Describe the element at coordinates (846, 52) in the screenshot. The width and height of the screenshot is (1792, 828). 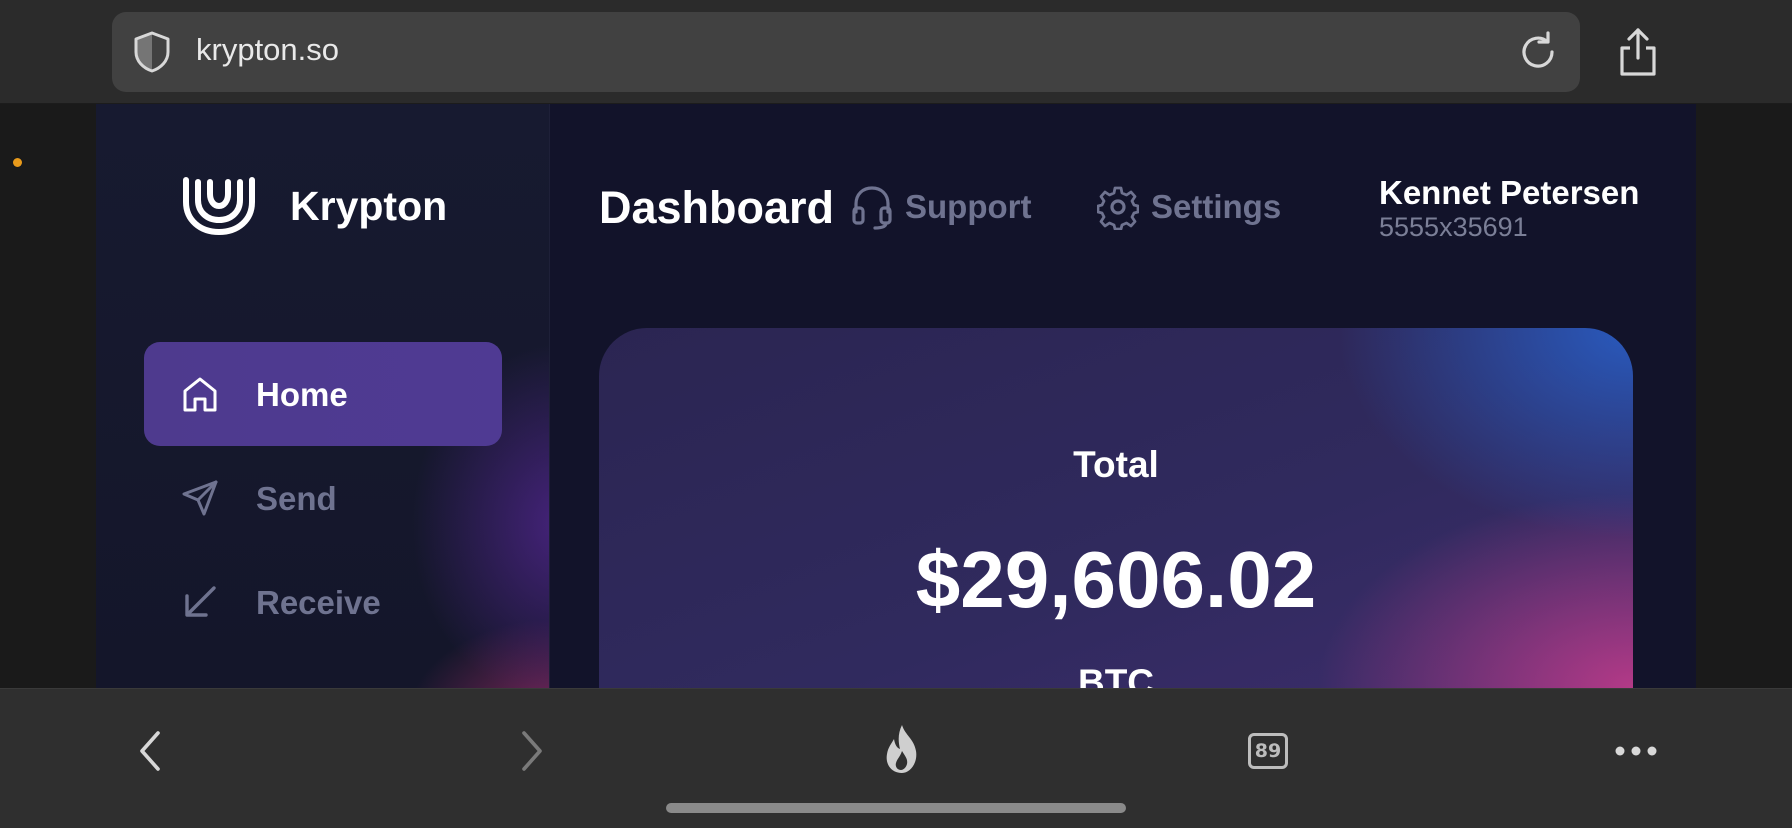
I see `address-bar: krypton.so` at that location.